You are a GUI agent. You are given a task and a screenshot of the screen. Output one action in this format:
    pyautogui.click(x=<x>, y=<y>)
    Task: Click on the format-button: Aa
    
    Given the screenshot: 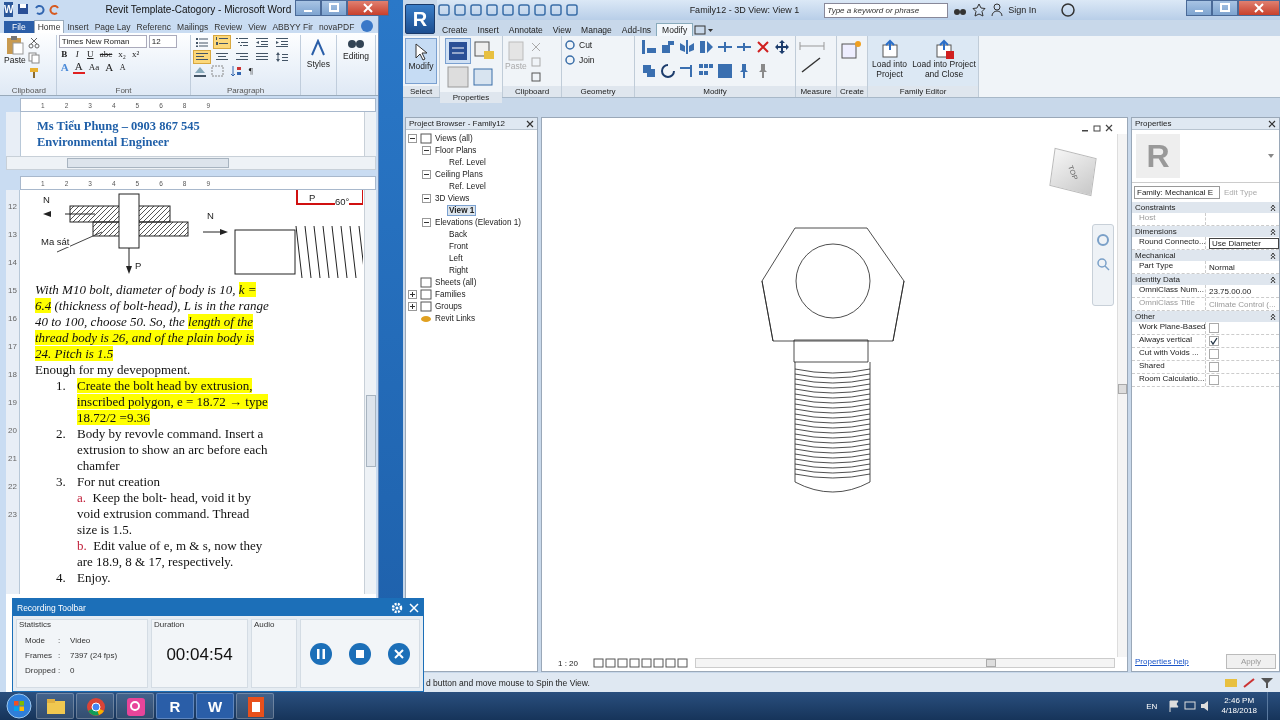 What is the action you would take?
    pyautogui.click(x=94, y=67)
    